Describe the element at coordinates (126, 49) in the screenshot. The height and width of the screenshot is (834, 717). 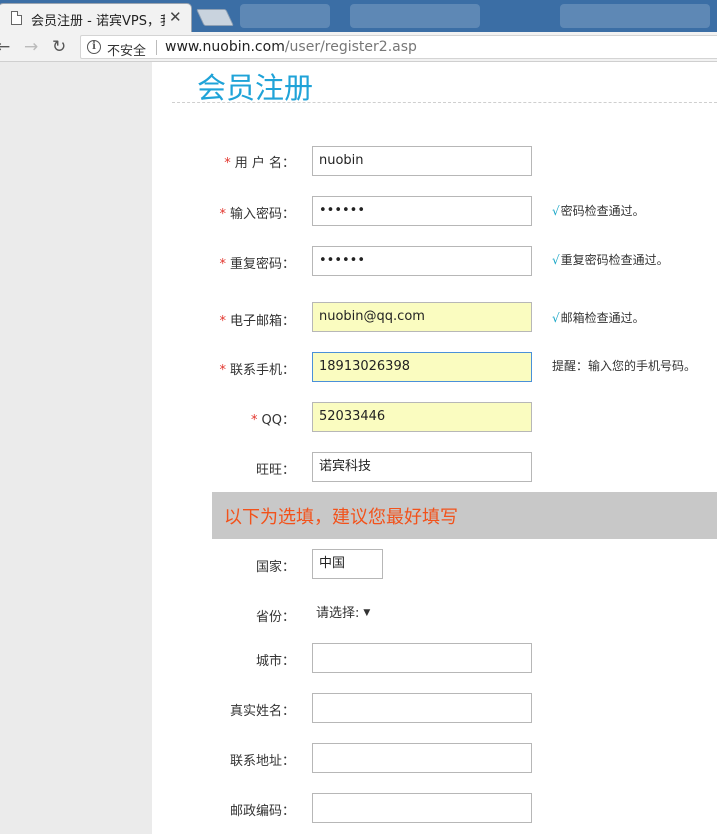
I see `security-label: 不安全` at that location.